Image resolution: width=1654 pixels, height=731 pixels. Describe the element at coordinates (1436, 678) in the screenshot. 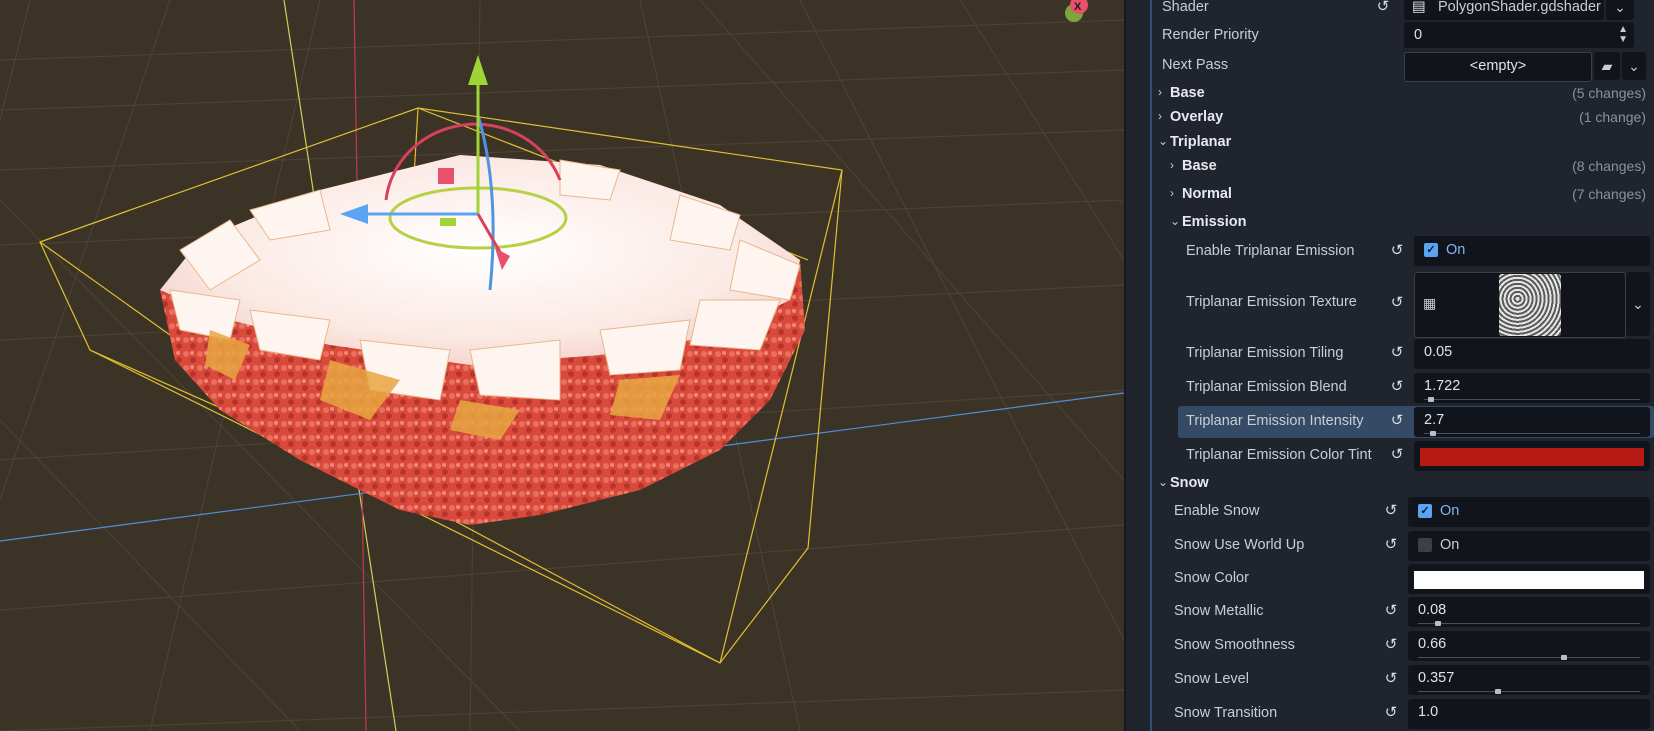

I see `snow-level-value: 0.357` at that location.